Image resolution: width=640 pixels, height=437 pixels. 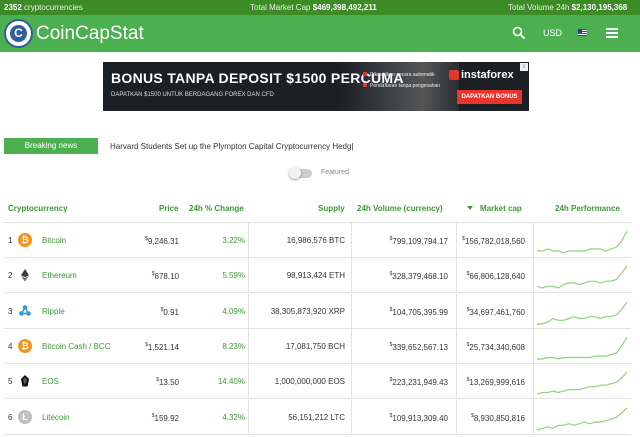 I want to click on brand-name: CoinCapStat, so click(x=90, y=34).